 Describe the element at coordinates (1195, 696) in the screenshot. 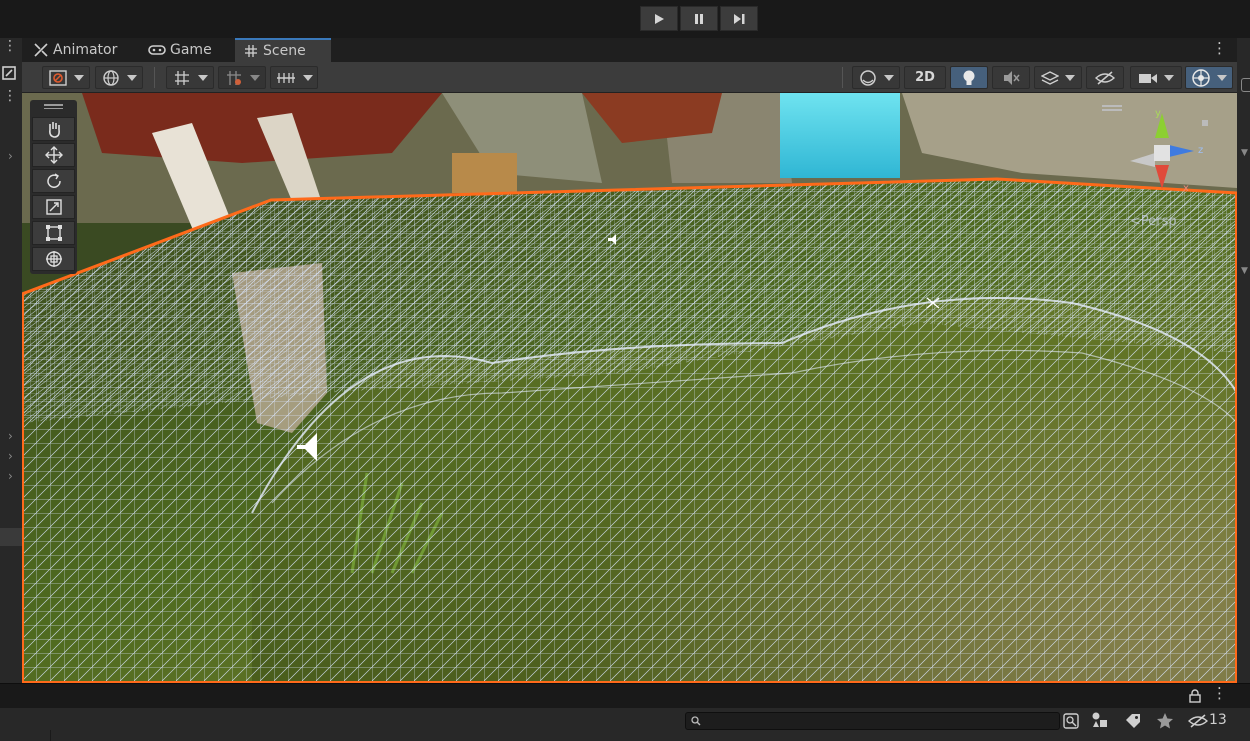

I see `lock-icon` at that location.